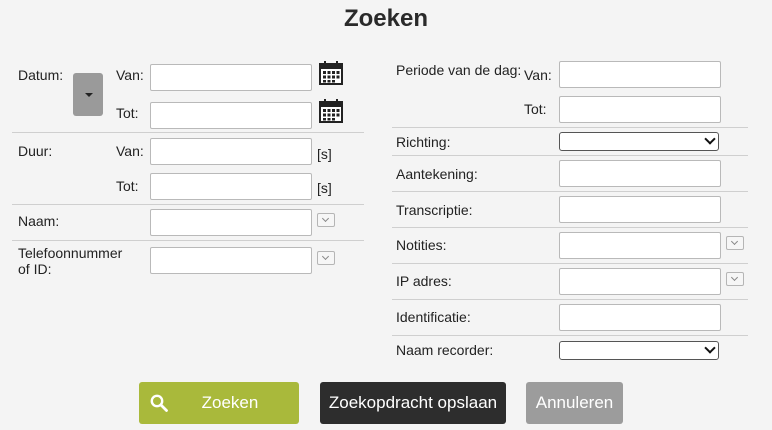 The width and height of the screenshot is (772, 430). Describe the element at coordinates (39, 221) in the screenshot. I see `naam-label: Naam:` at that location.